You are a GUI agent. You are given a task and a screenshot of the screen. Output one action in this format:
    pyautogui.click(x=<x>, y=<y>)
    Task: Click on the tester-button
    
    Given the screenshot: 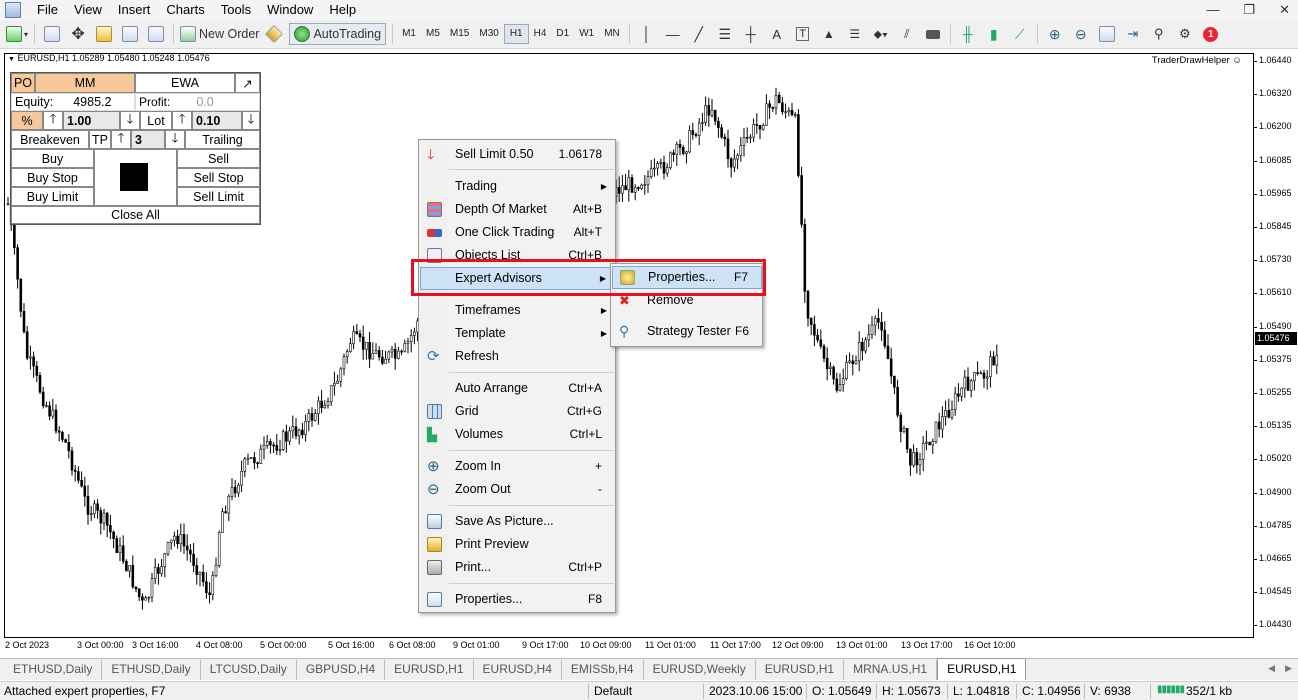 What is the action you would take?
    pyautogui.click(x=156, y=34)
    